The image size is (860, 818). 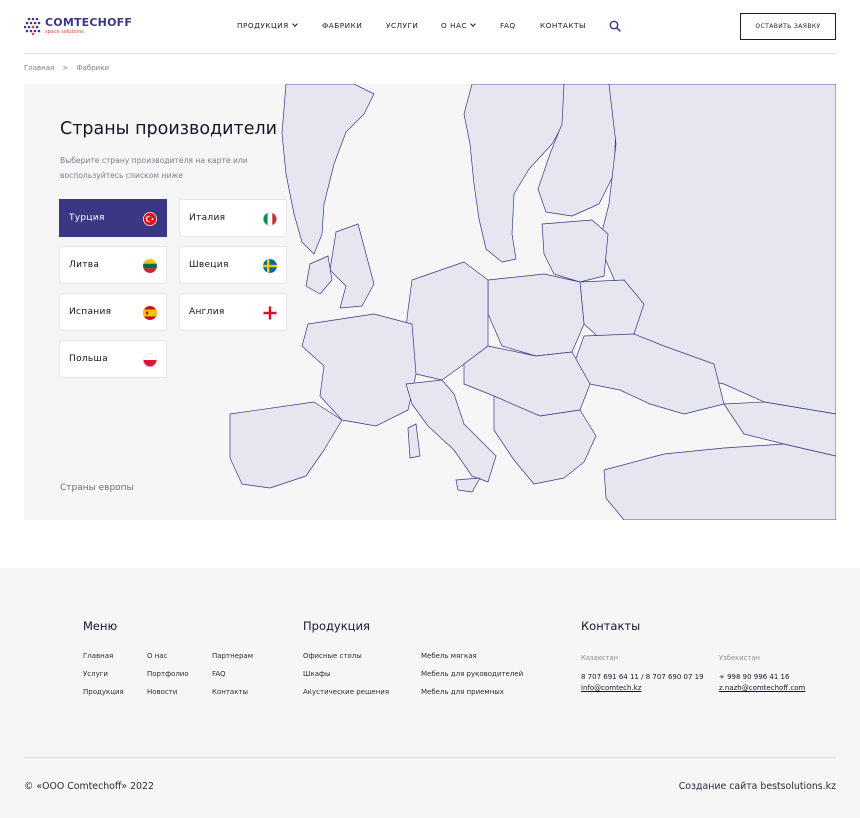 I want to click on country-button-italy: Италия, so click(x=233, y=218).